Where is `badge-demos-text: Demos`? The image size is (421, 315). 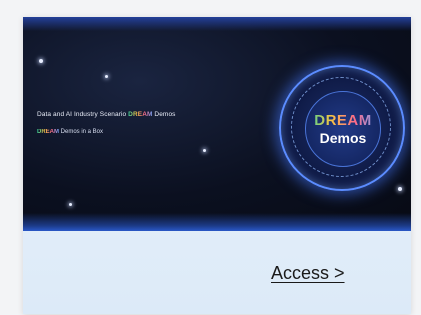 badge-demos-text: Demos is located at coordinates (343, 138).